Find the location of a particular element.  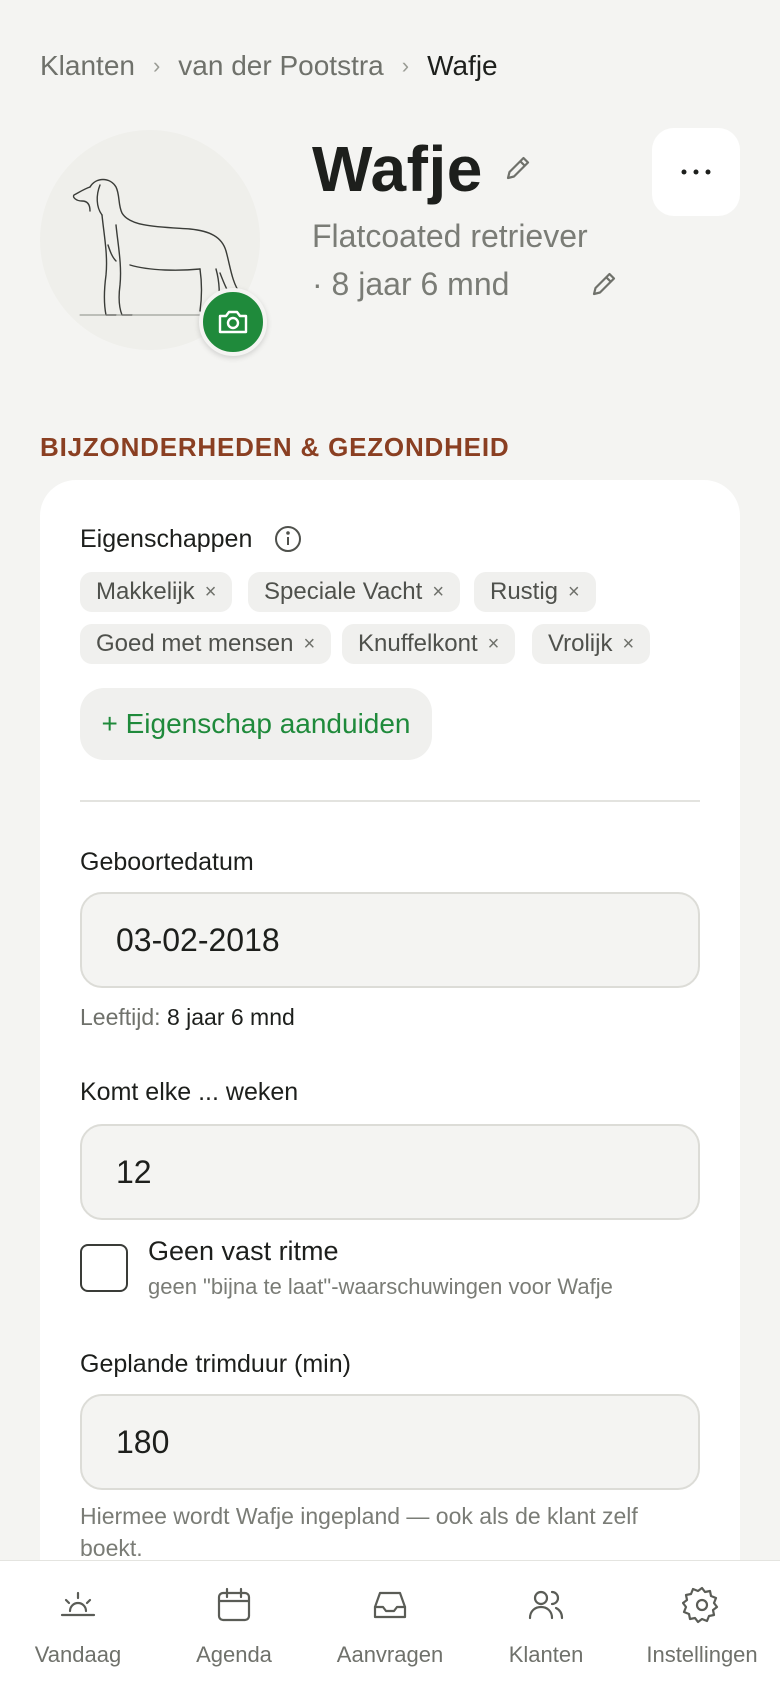

nav-item-vandaag: Vandaag is located at coordinates (78, 1624).